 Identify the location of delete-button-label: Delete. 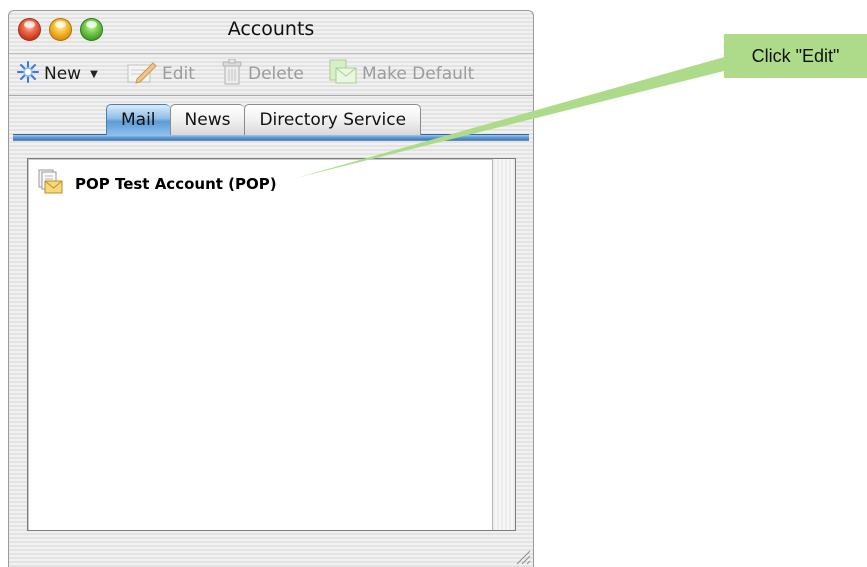
(276, 74).